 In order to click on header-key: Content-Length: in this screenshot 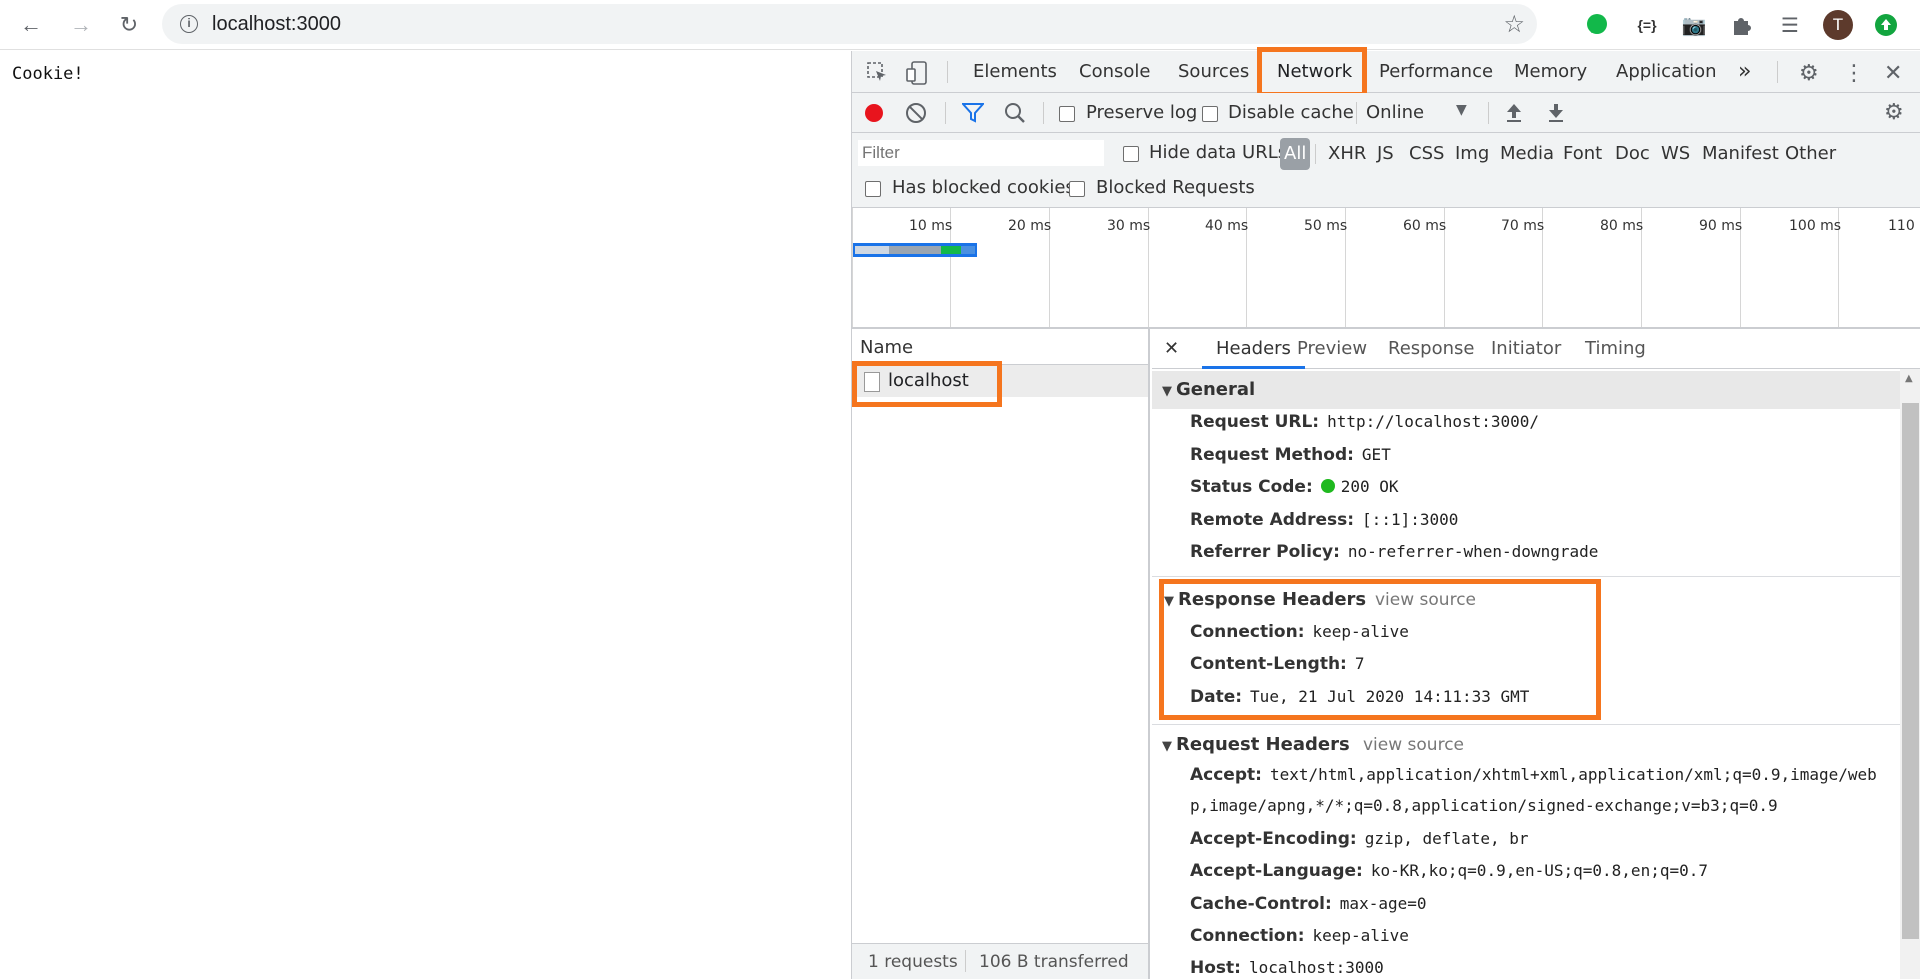, I will do `click(1268, 664)`.